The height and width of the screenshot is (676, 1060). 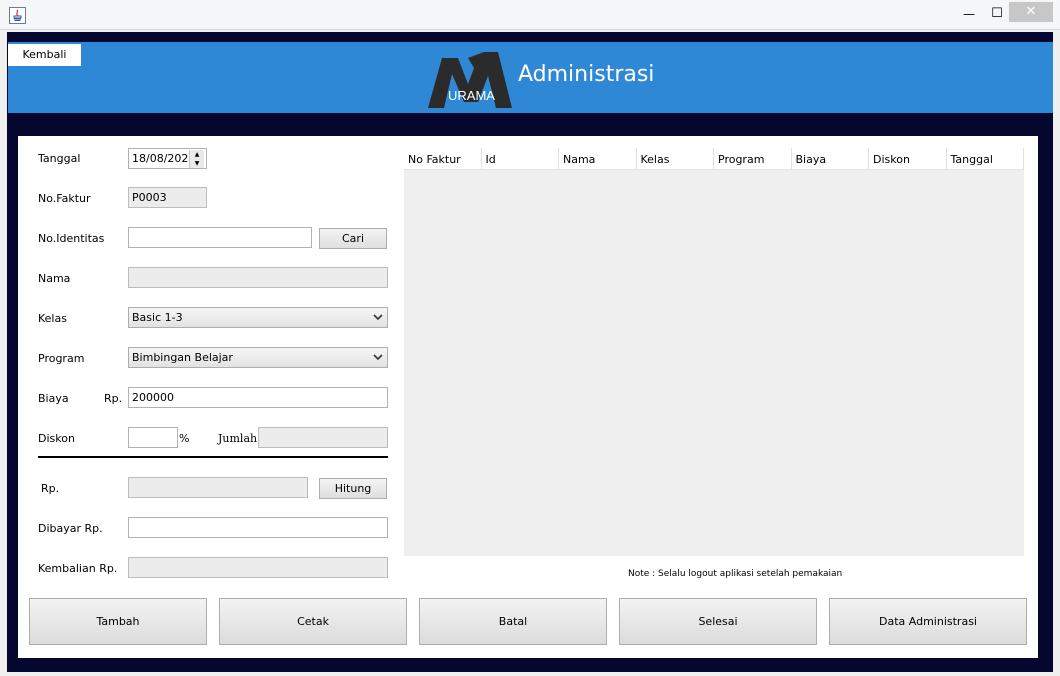 I want to click on column-header-biaya: Biaya, so click(x=830, y=159).